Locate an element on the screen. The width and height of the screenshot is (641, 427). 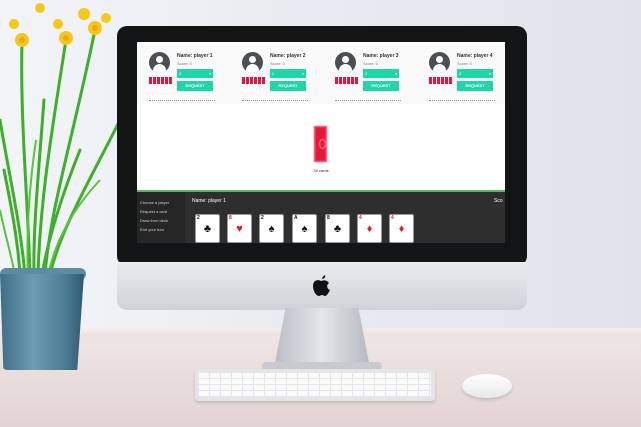
player-name: Name: player 4 is located at coordinates (475, 56).